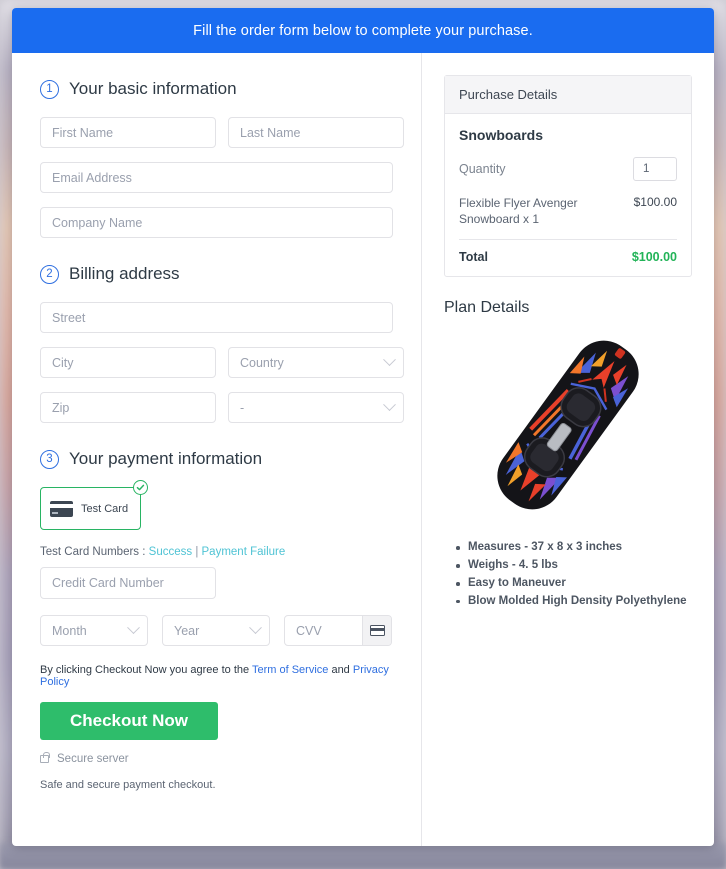 This screenshot has width=726, height=869. I want to click on last-name-input: Last Name, so click(316, 132).